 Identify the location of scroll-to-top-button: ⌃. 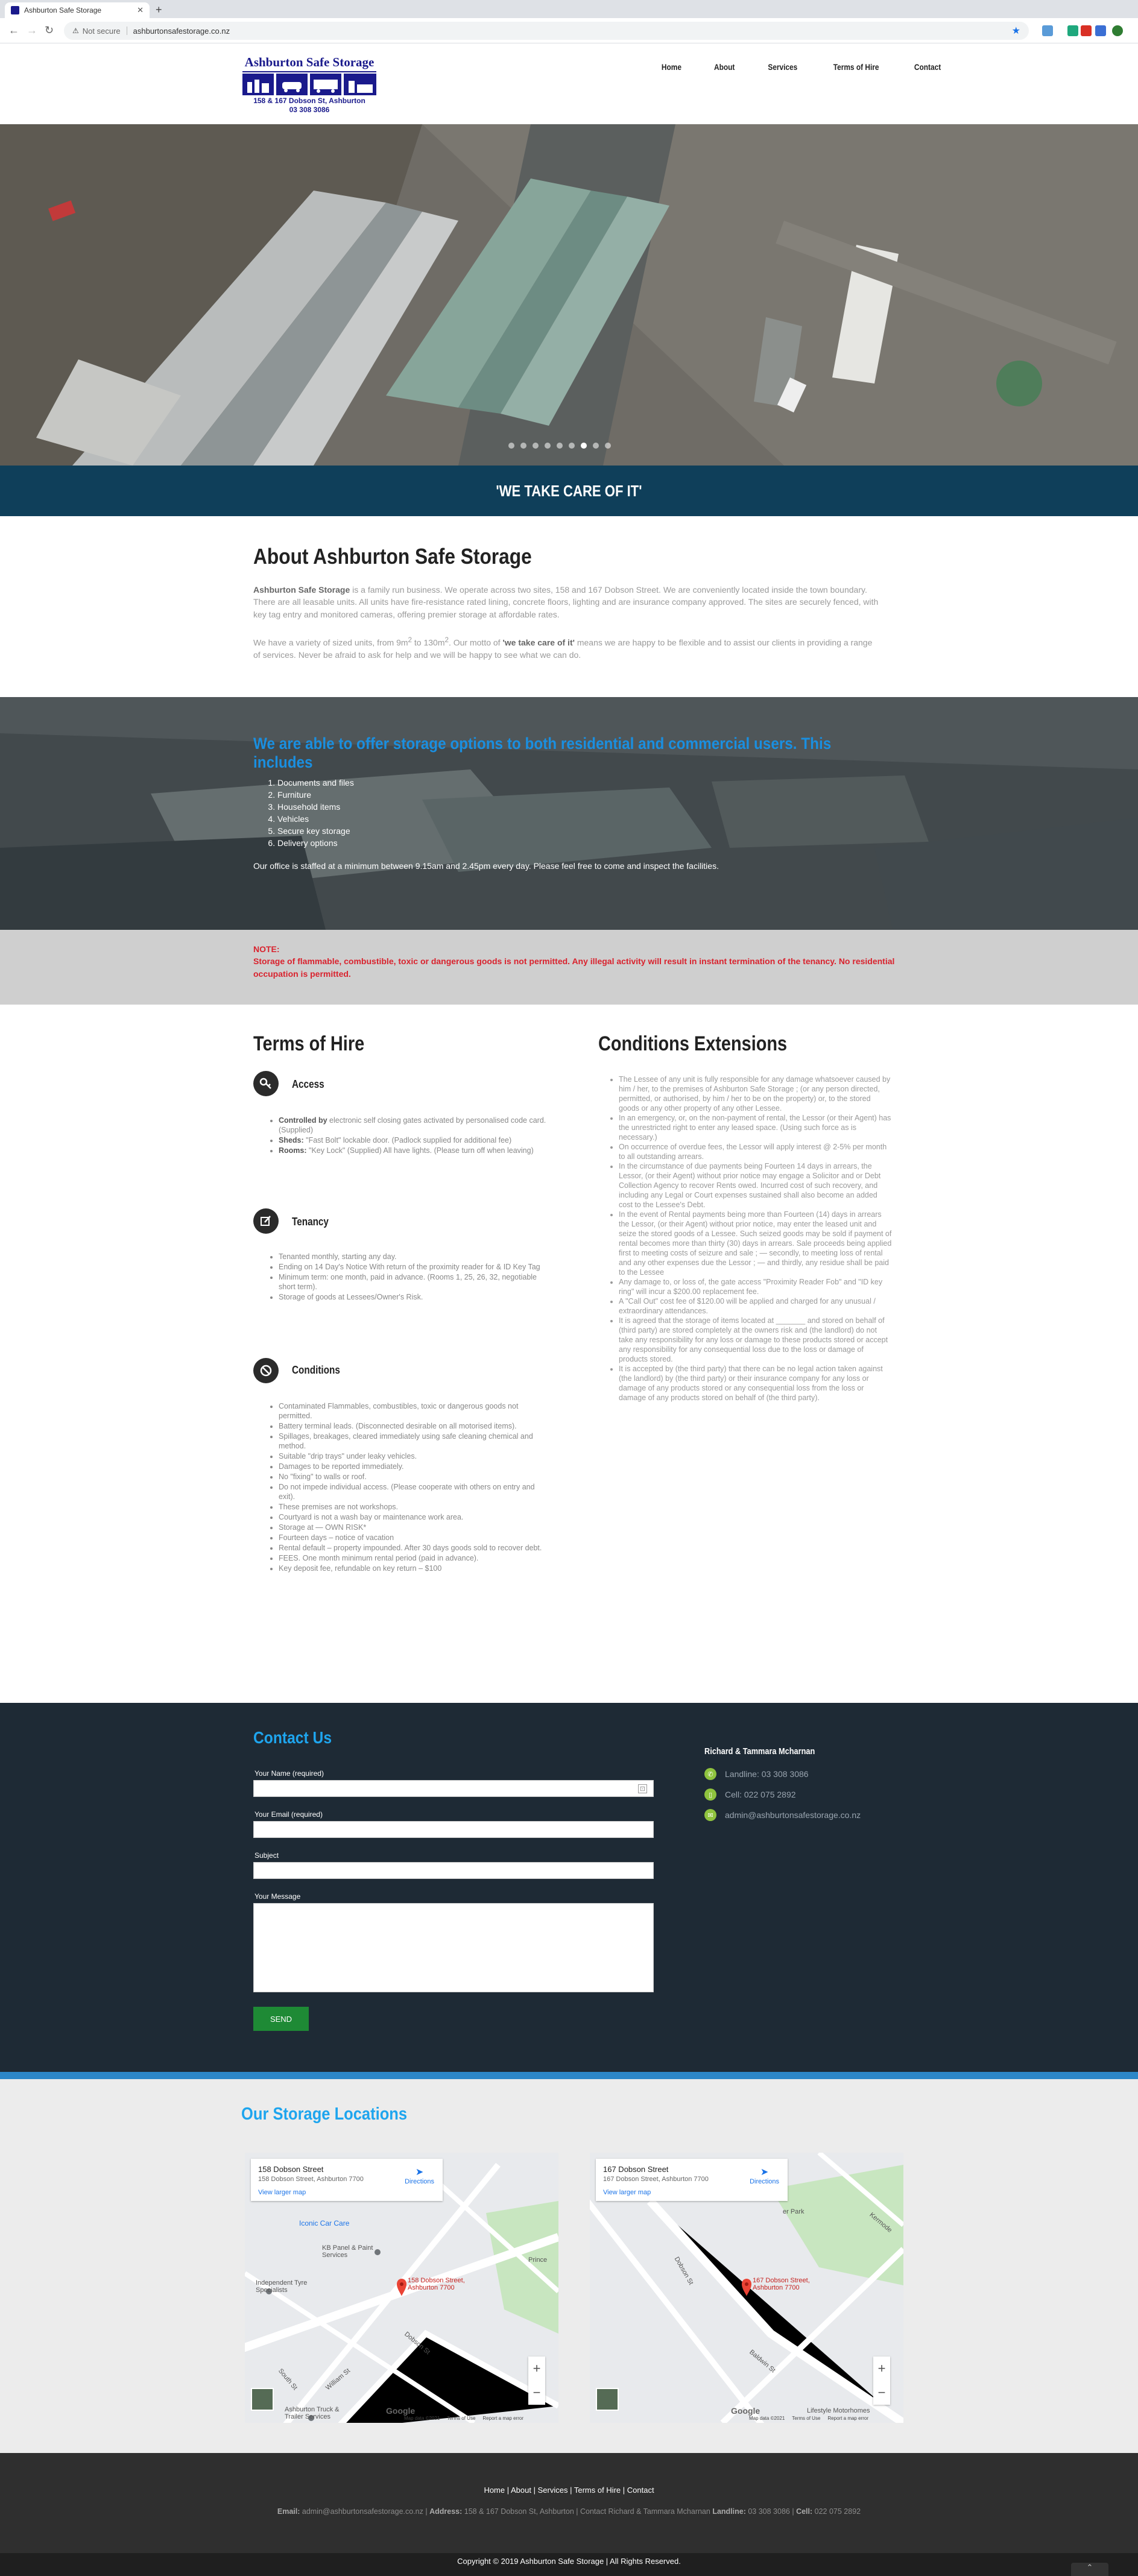
(1089, 2569).